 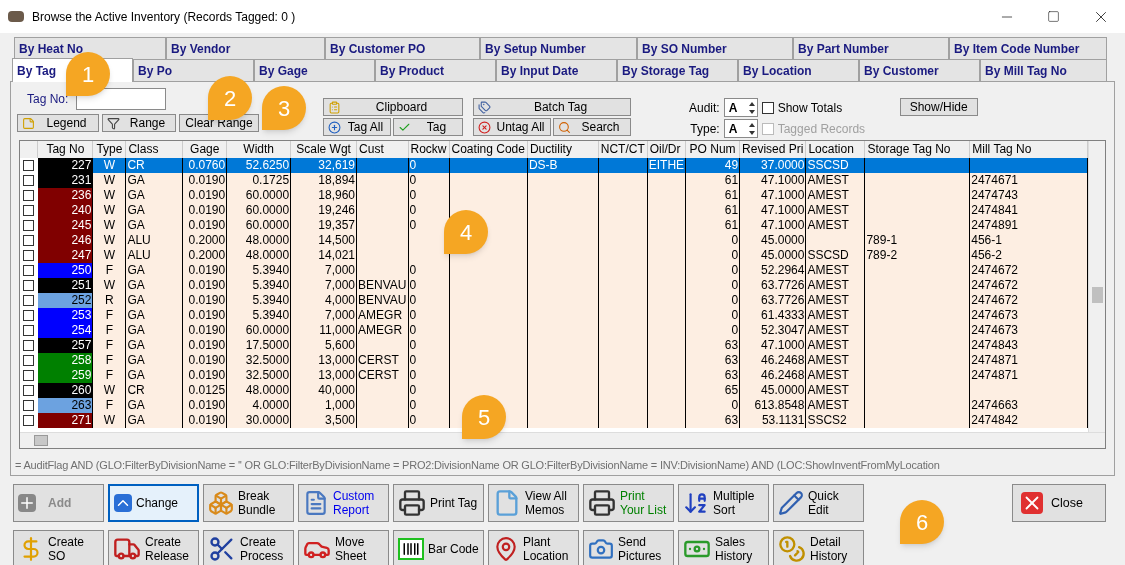 What do you see at coordinates (704, 108) in the screenshot?
I see `audit-label: Audit:` at bounding box center [704, 108].